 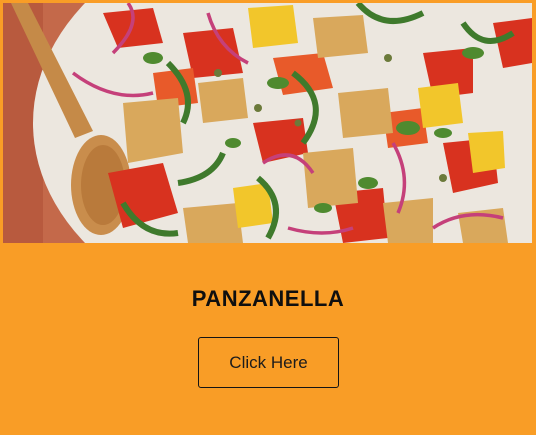 I want to click on recipe-title: PANZANELLA, so click(x=268, y=298).